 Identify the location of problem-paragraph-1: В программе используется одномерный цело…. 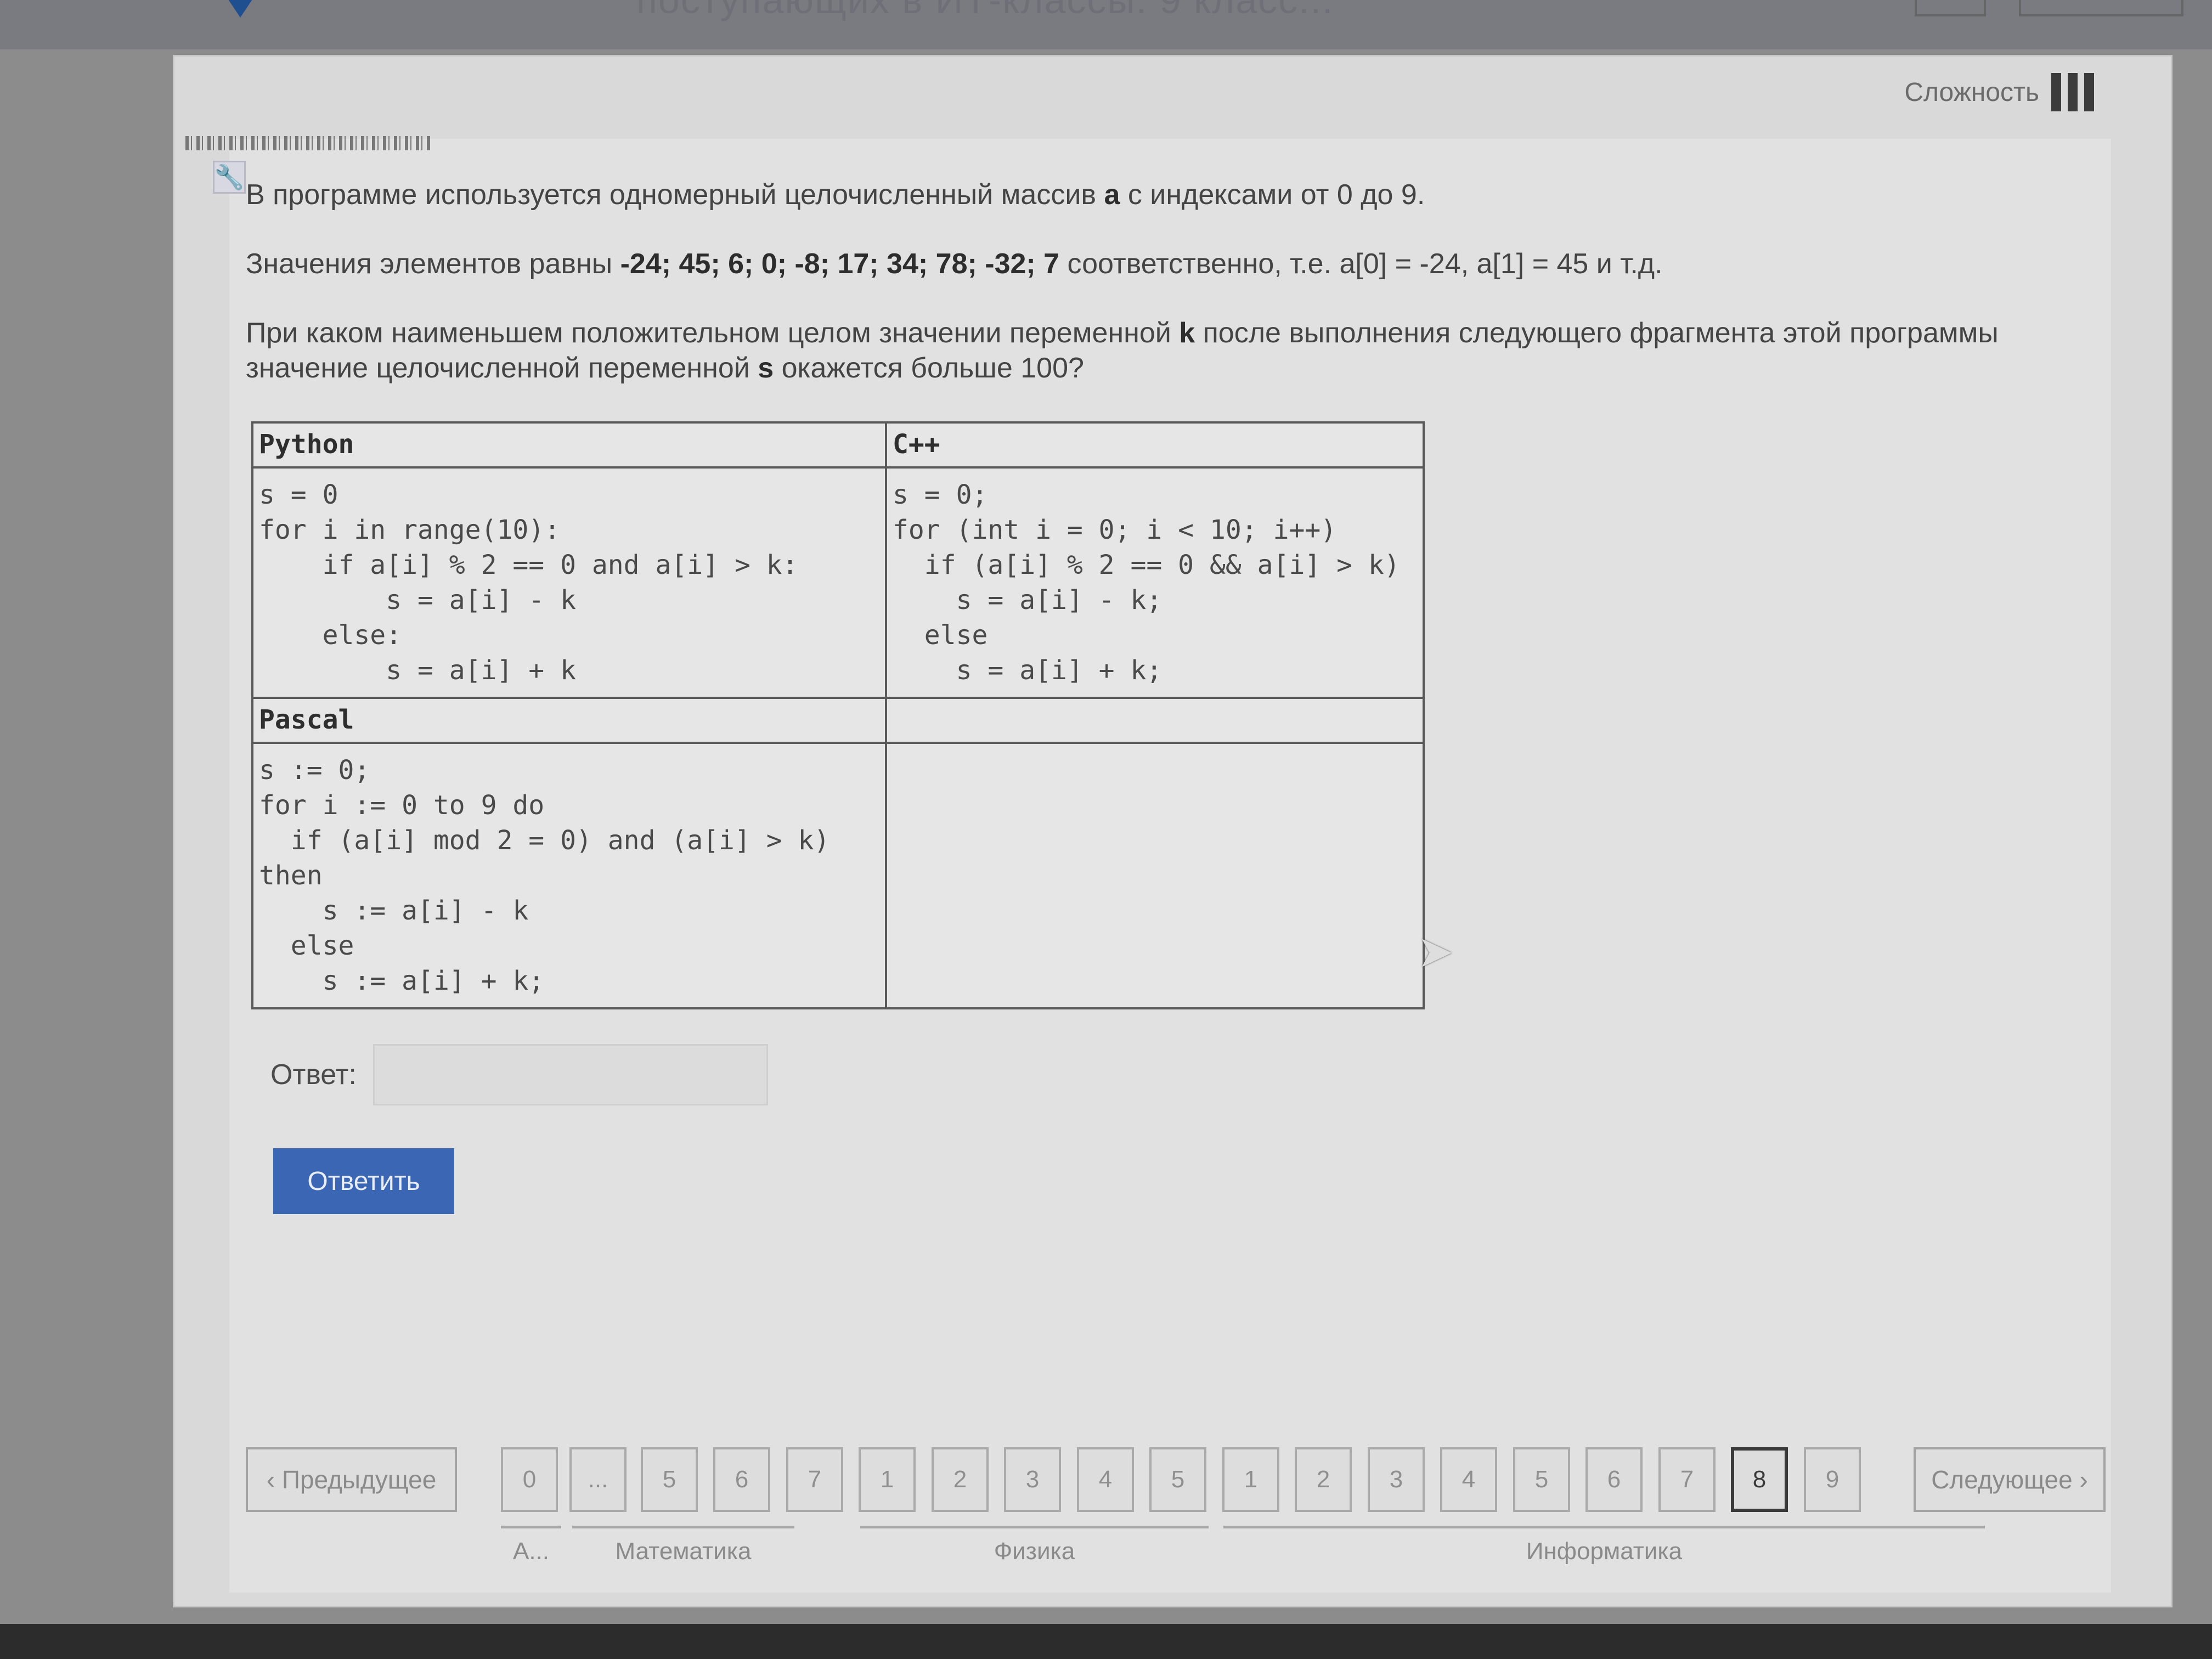
(835, 195).